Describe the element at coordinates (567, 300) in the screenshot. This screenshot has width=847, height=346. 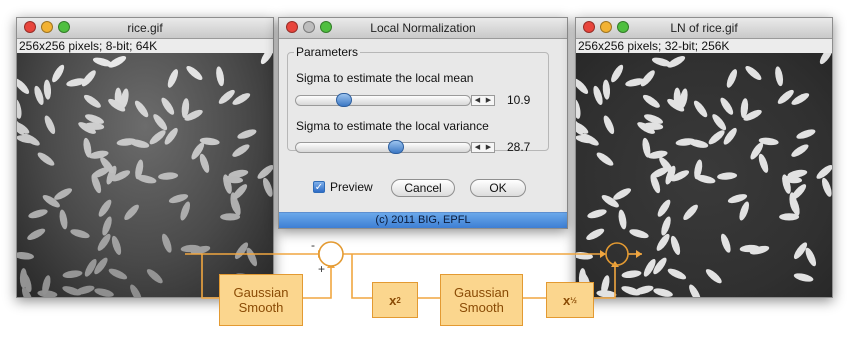
I see `sqrt-base: x` at that location.